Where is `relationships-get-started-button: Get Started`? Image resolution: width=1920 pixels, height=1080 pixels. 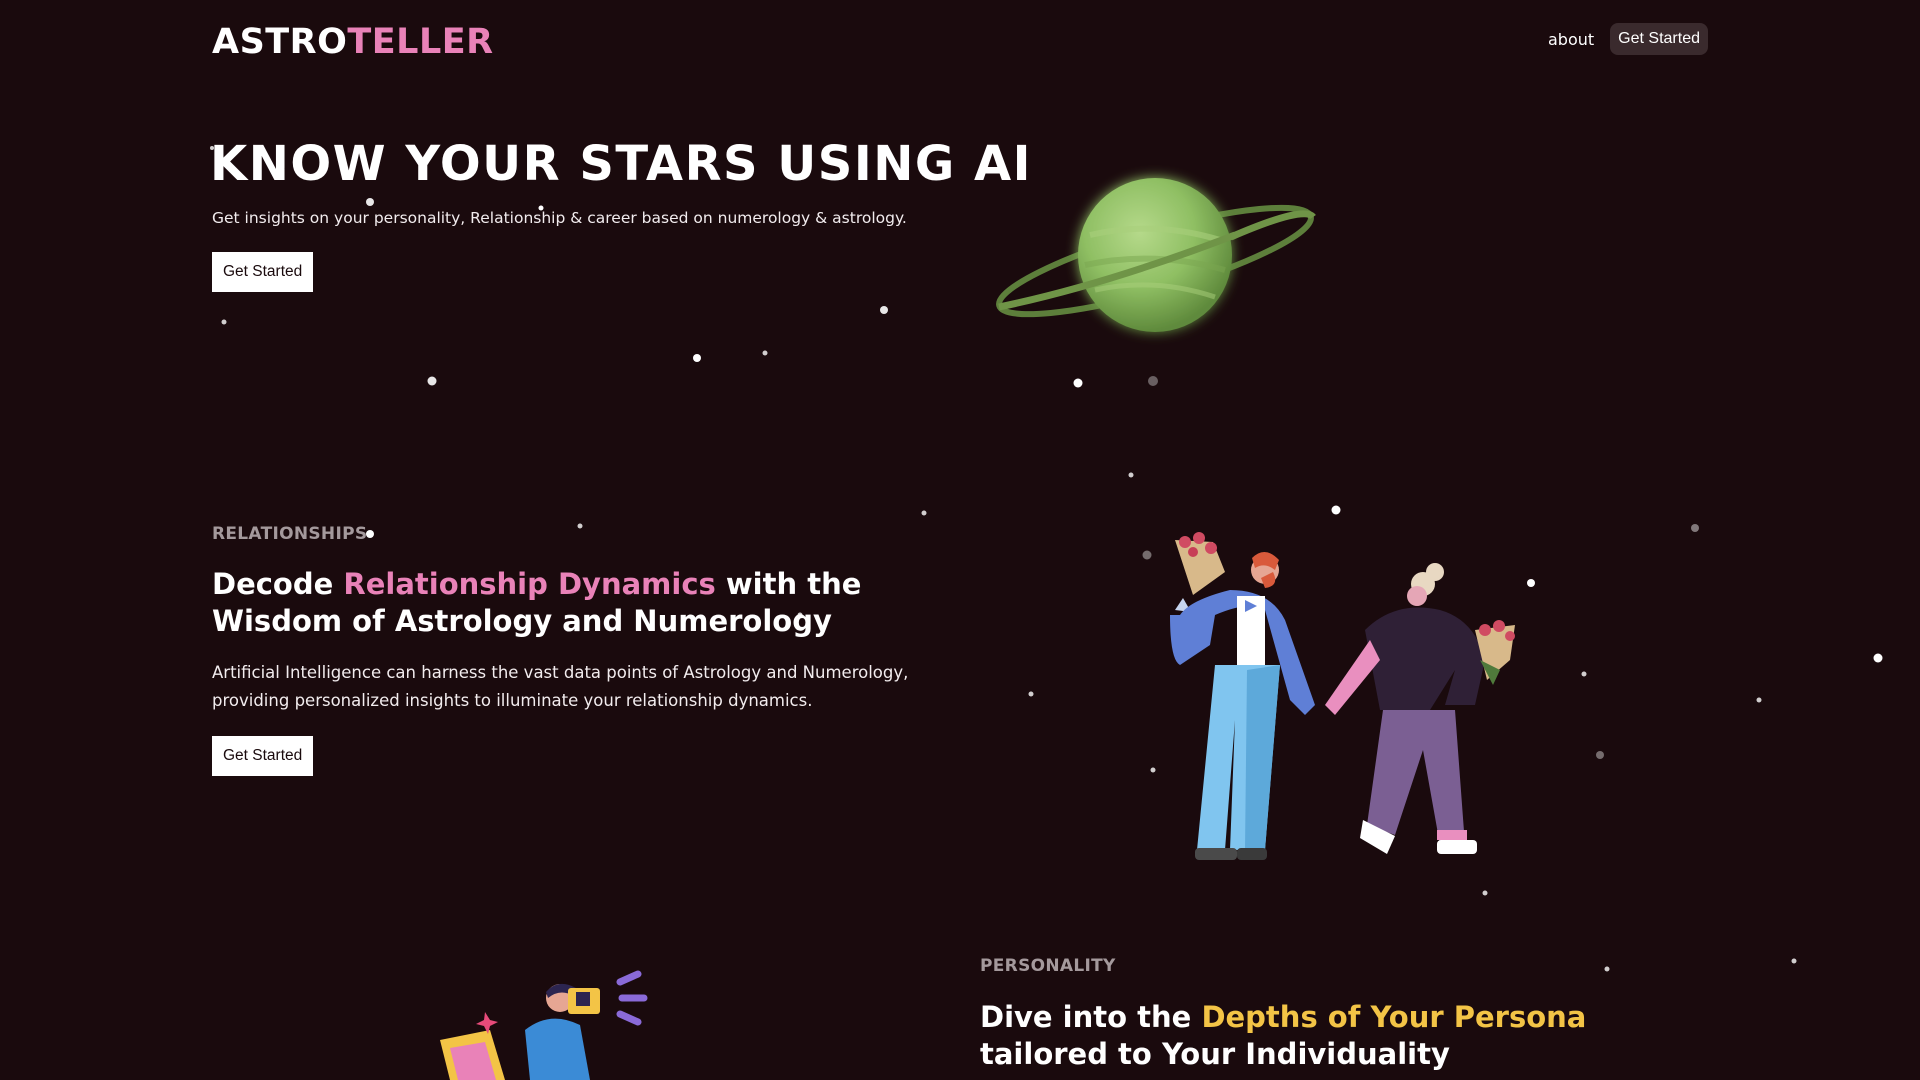 relationships-get-started-button: Get Started is located at coordinates (263, 756).